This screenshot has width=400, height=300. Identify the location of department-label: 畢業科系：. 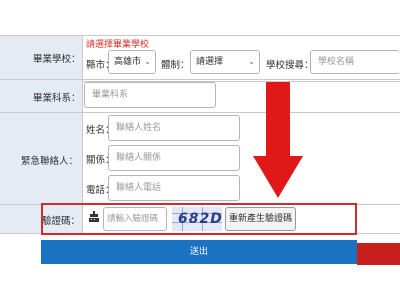
(57, 98).